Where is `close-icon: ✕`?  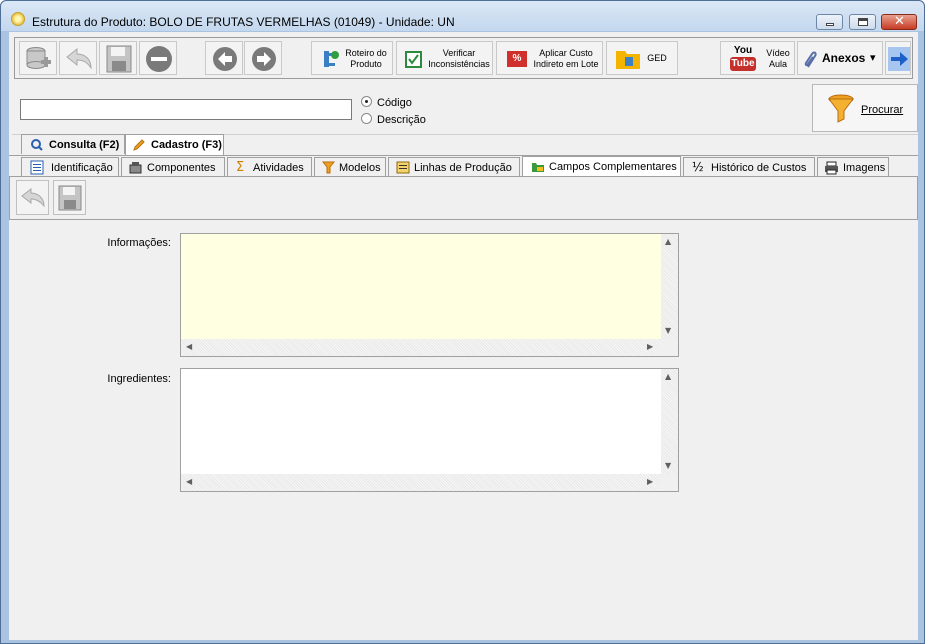
close-icon: ✕ is located at coordinates (899, 21).